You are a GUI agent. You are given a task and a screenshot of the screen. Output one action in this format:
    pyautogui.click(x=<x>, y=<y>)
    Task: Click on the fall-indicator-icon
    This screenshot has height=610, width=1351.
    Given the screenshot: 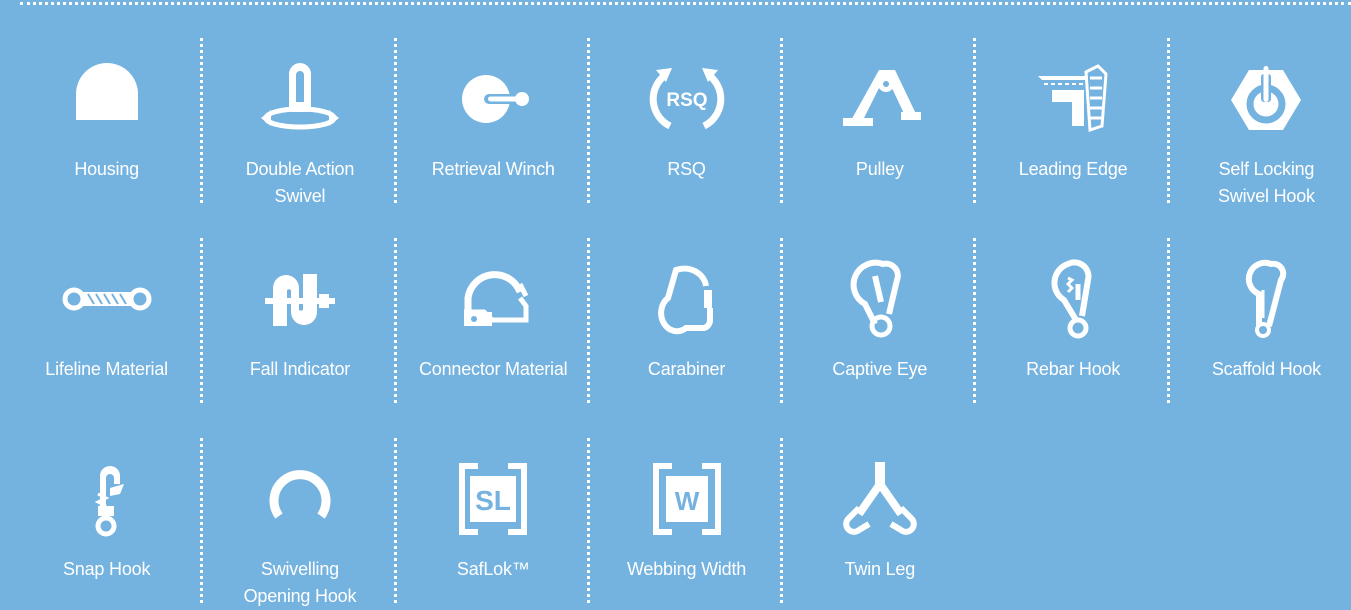 What is the action you would take?
    pyautogui.click(x=300, y=299)
    